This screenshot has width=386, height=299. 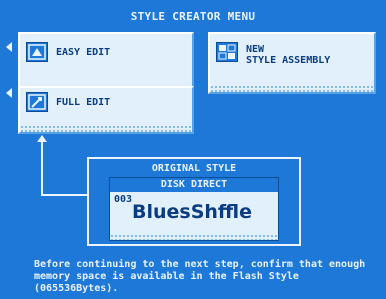 What do you see at coordinates (288, 55) in the screenshot?
I see `new-style-assembly-label: NEW STYLE ASSEMBLY` at bounding box center [288, 55].